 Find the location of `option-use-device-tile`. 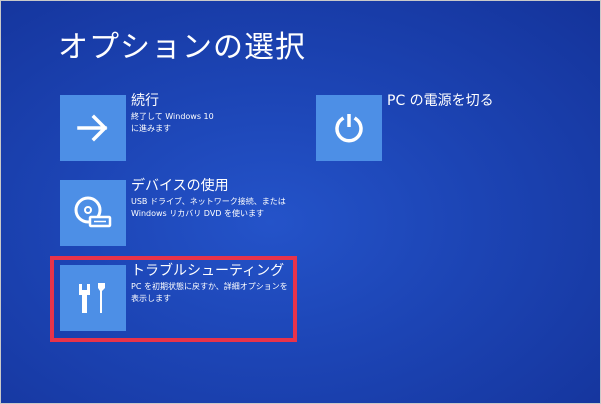

option-use-device-tile is located at coordinates (93, 213).